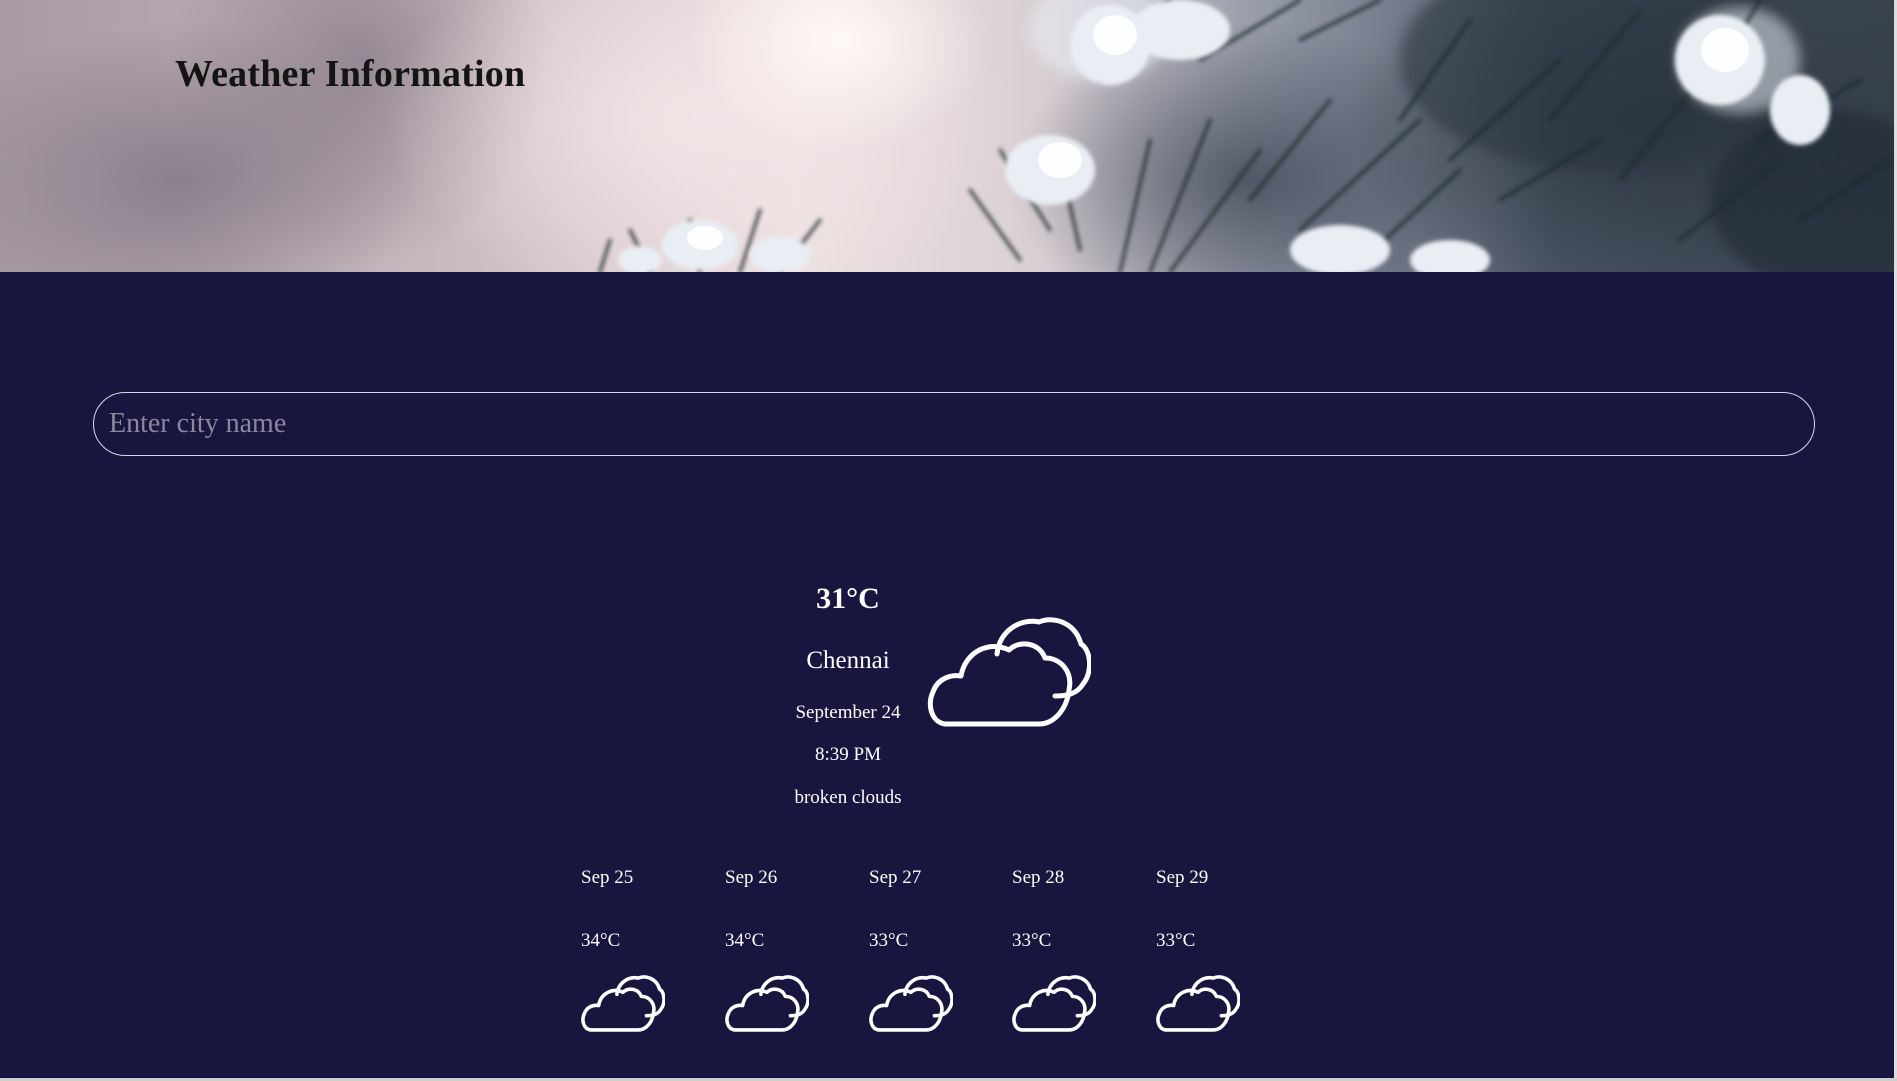 The image size is (1897, 1081). I want to click on forecast-date: Sep 28, so click(1038, 877).